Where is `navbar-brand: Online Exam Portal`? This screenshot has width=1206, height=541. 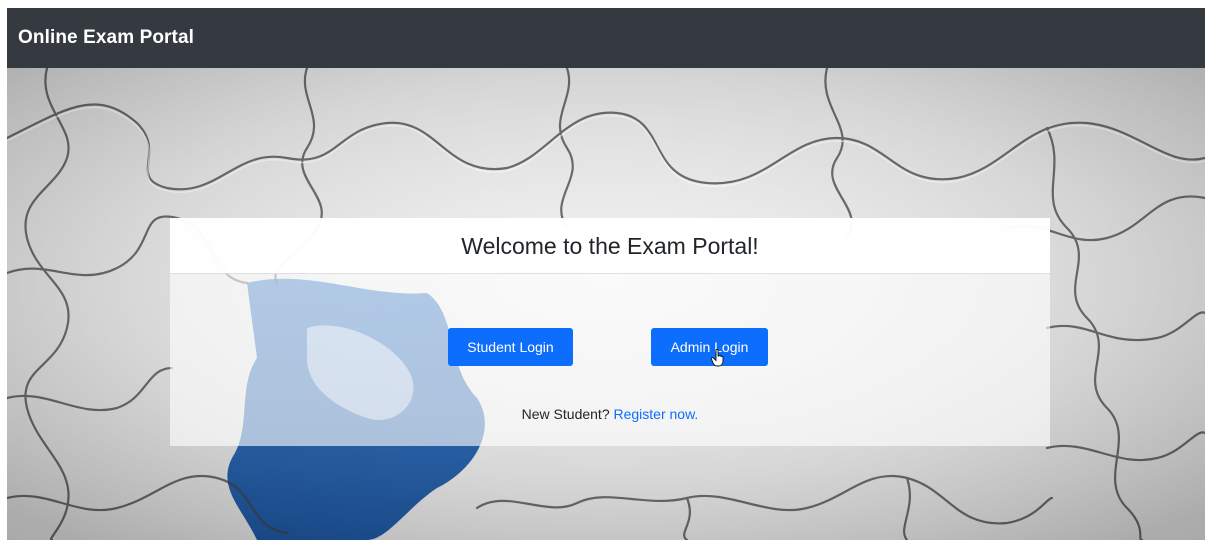
navbar-brand: Online Exam Portal is located at coordinates (106, 38).